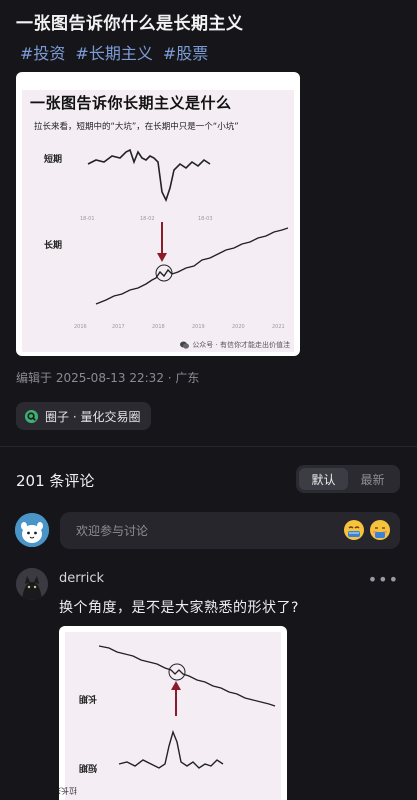 Image resolution: width=417 pixels, height=800 pixels. I want to click on tag-stocks: #股票, so click(185, 52).